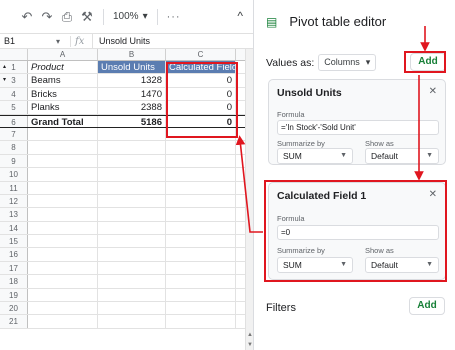 Image resolution: width=455 pixels, height=350 pixels. I want to click on cell-b: 2388, so click(132, 107).